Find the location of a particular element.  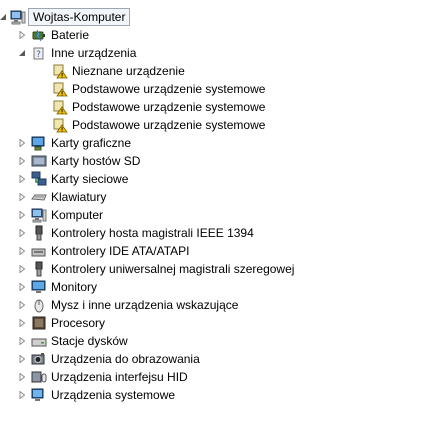

tree-item-label: Monitory is located at coordinates (74, 287).